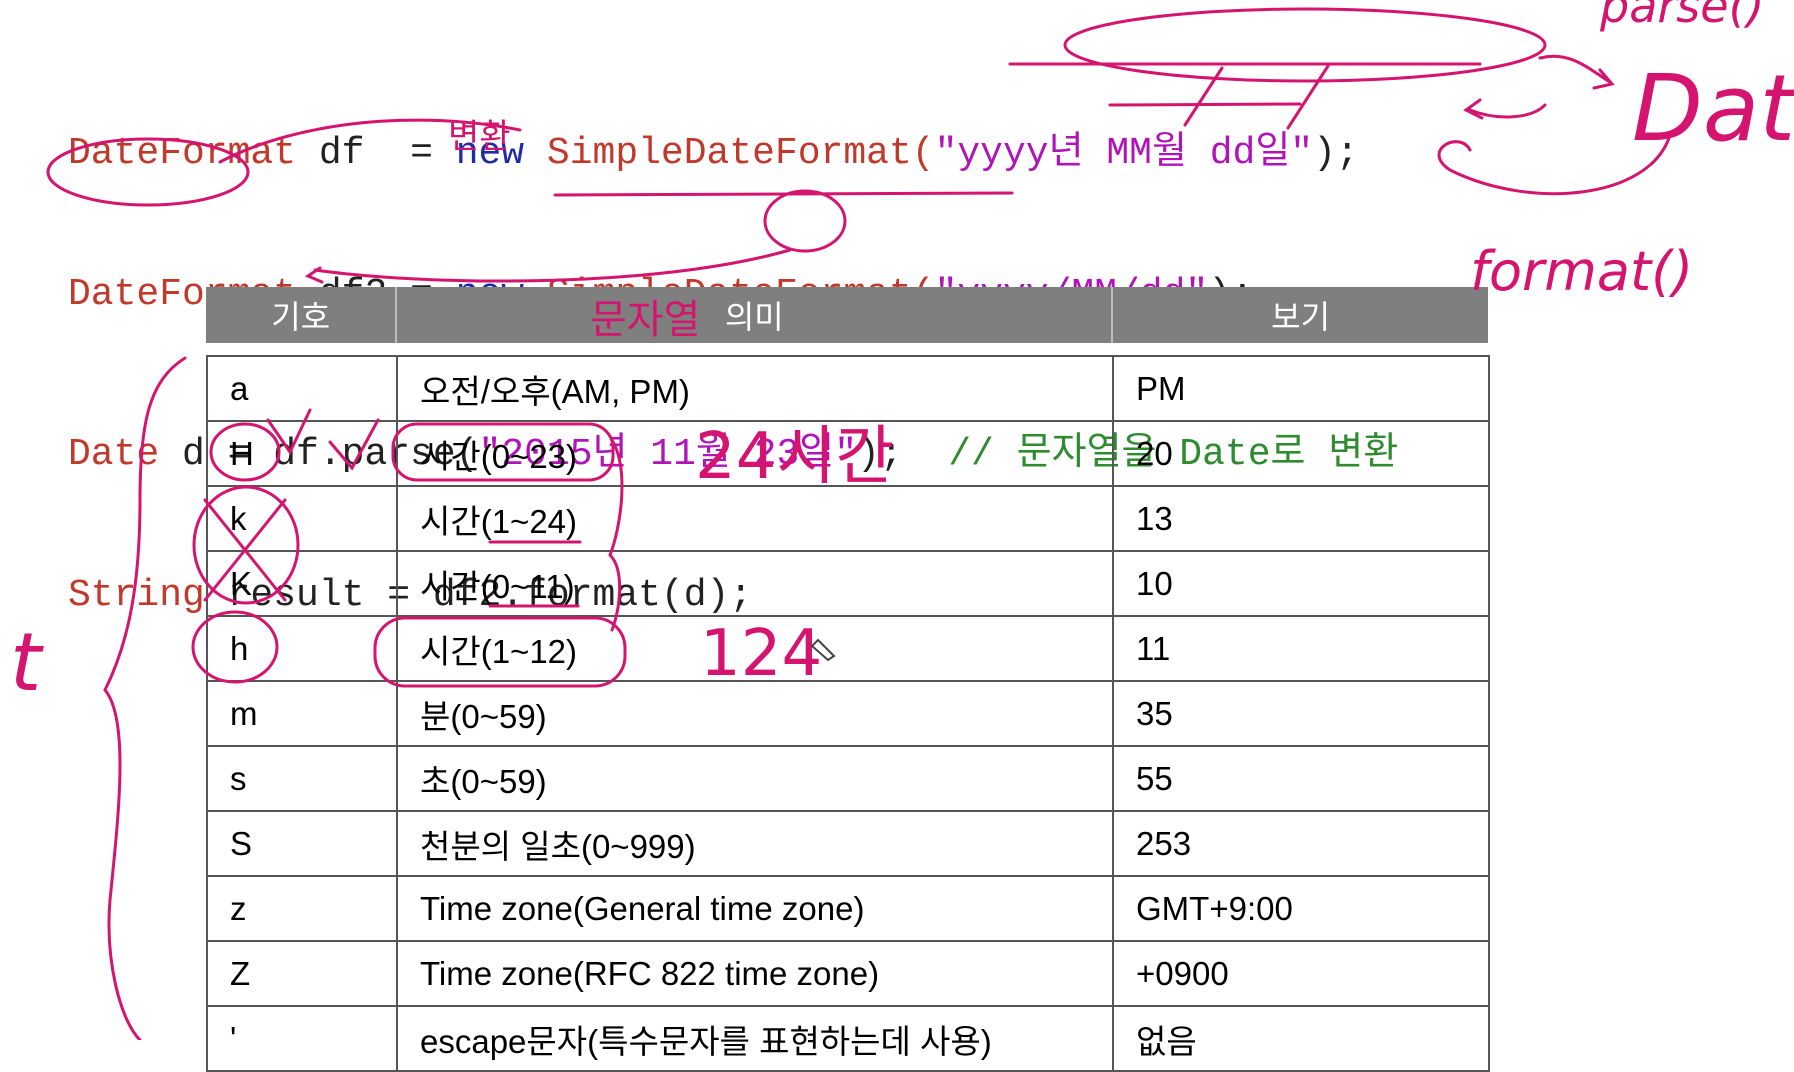  Describe the element at coordinates (1301, 317) in the screenshot. I see `header-example: 보기` at that location.